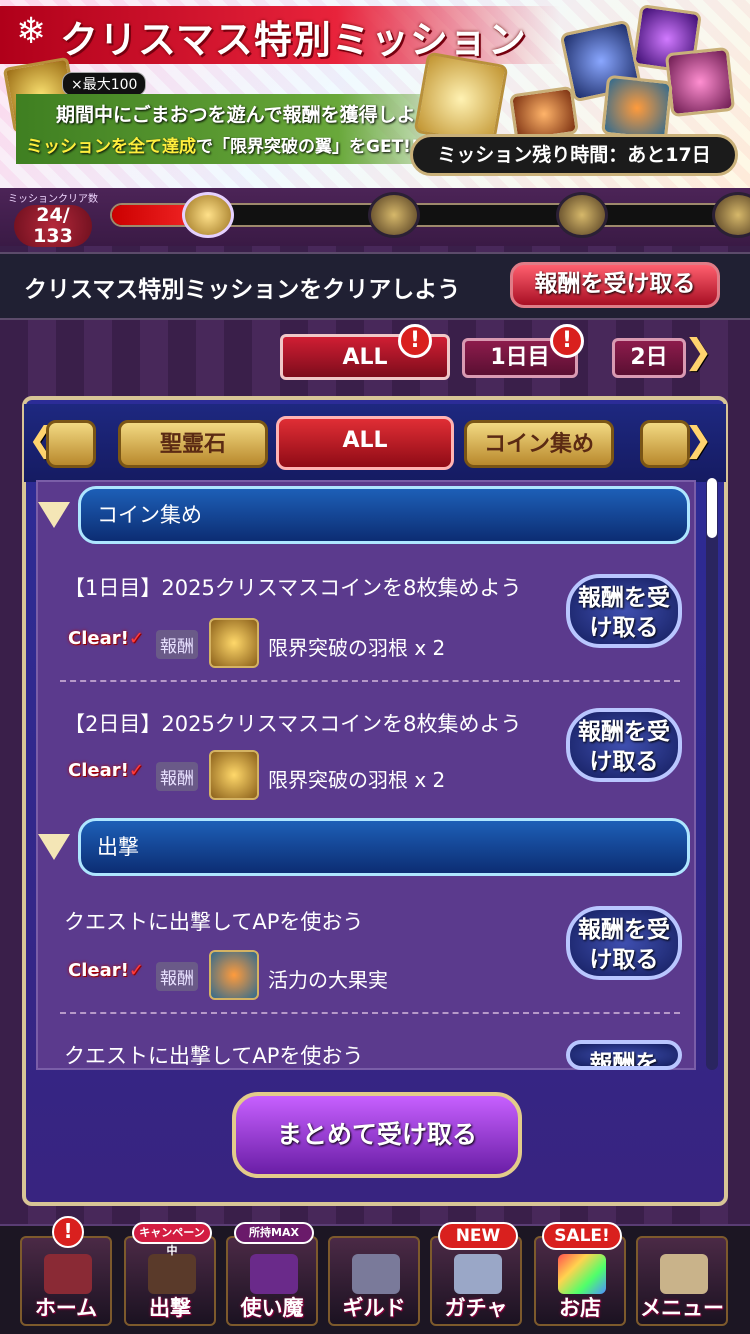 The height and width of the screenshot is (1334, 750). What do you see at coordinates (172, 1239) in the screenshot?
I see `nav-badge: キャンペーン中` at bounding box center [172, 1239].